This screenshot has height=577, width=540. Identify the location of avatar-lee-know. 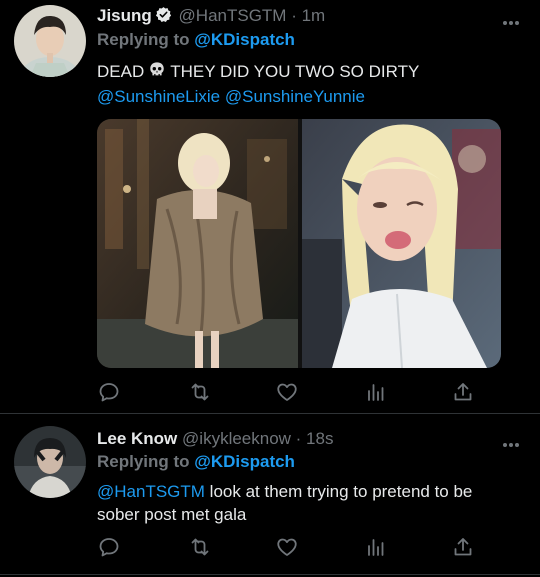
(50, 462).